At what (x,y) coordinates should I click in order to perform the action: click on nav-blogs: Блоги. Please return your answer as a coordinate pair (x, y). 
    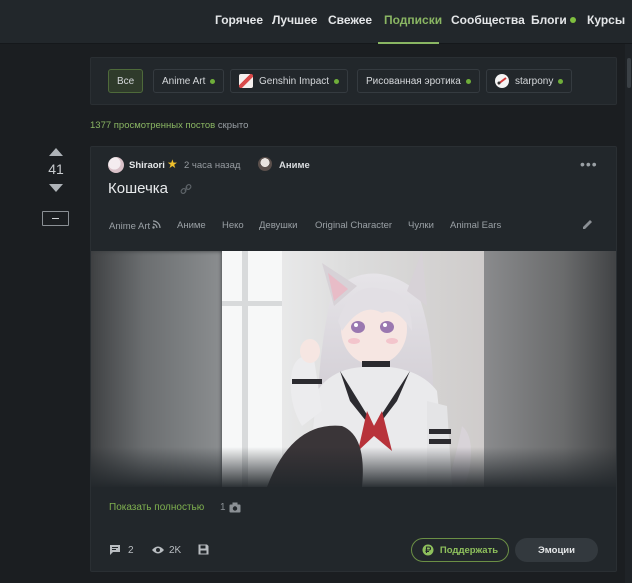
    Looking at the image, I should click on (553, 20).